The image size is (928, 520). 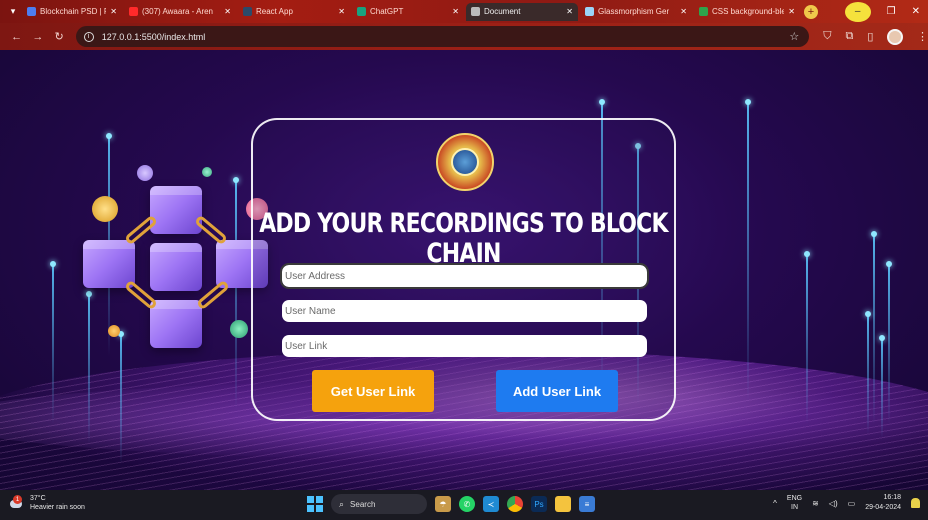 What do you see at coordinates (180, 12) in the screenshot?
I see `tab-1: (307) Awaara - Aren ✕` at bounding box center [180, 12].